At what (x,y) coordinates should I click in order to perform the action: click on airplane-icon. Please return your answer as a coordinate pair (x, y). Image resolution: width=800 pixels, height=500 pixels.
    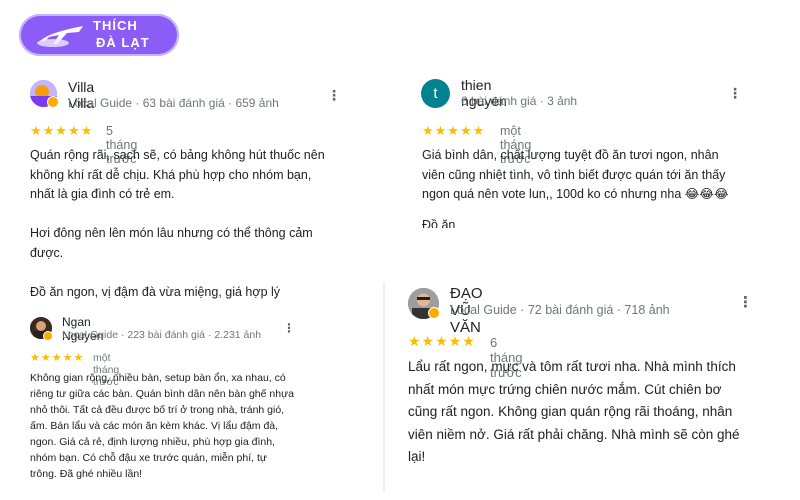
    Looking at the image, I should click on (60, 36).